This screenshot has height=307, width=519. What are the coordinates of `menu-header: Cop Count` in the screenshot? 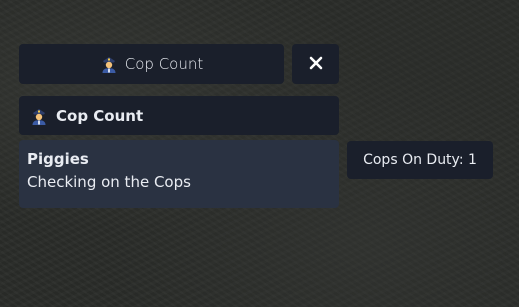 It's located at (179, 115).